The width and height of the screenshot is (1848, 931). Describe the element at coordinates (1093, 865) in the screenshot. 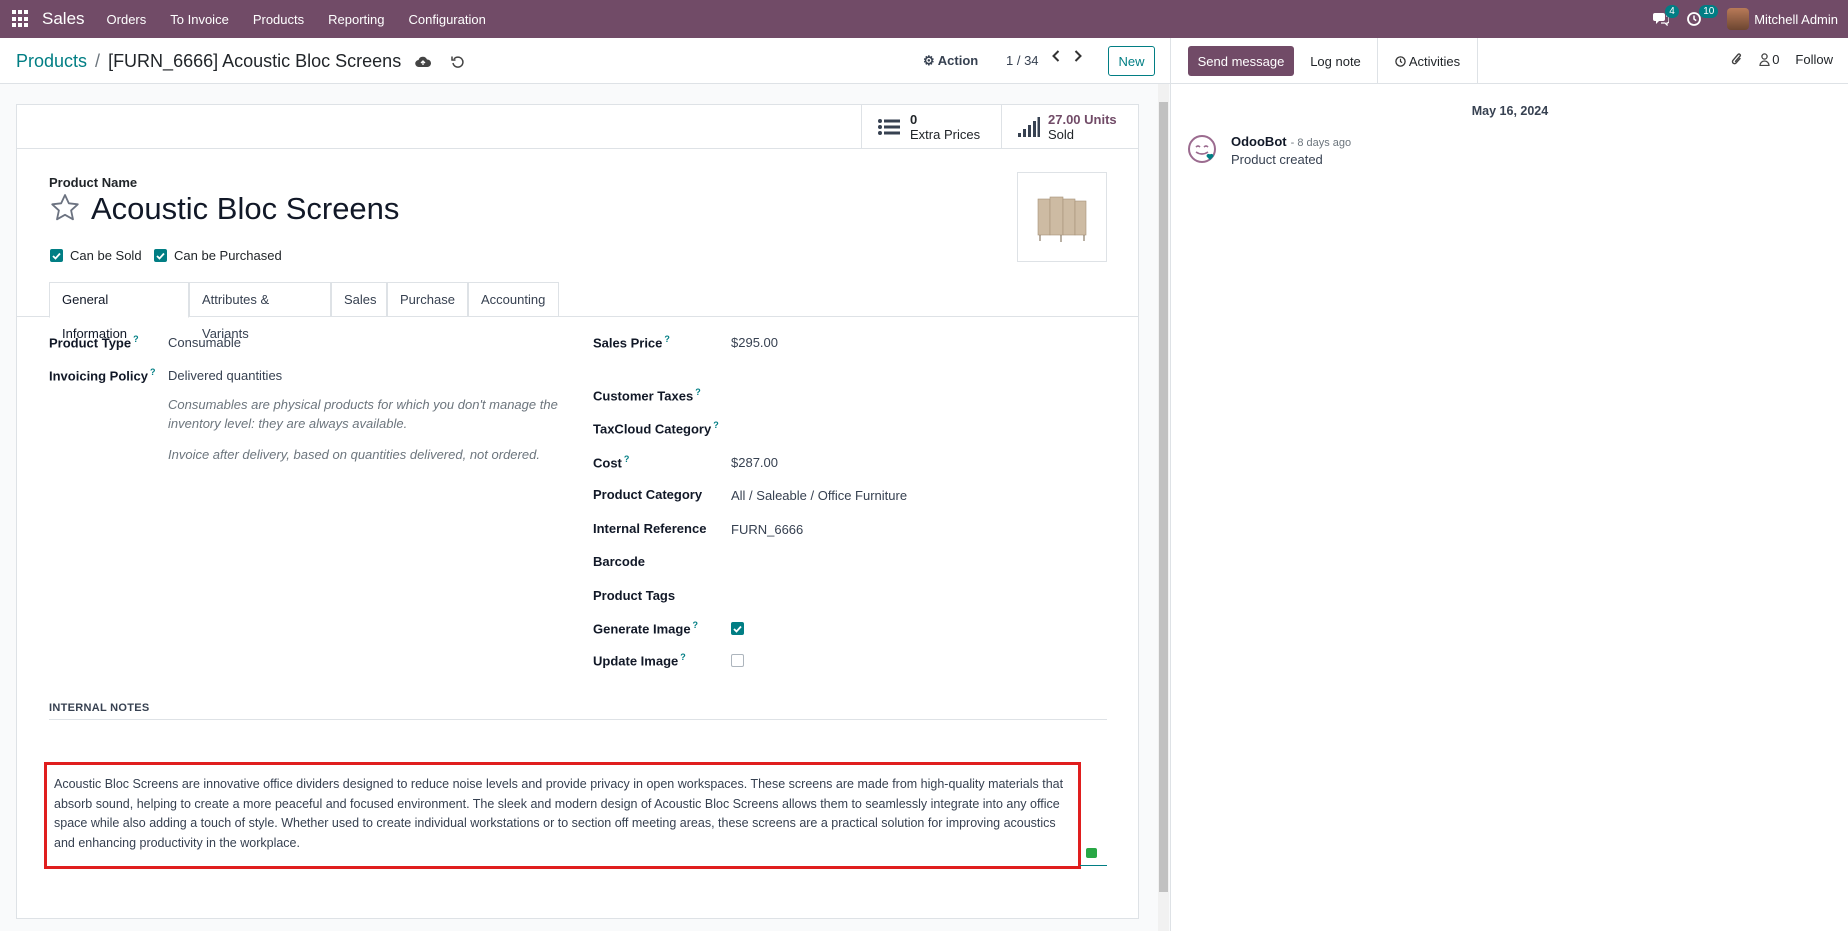

I see `notes-field-underline` at that location.